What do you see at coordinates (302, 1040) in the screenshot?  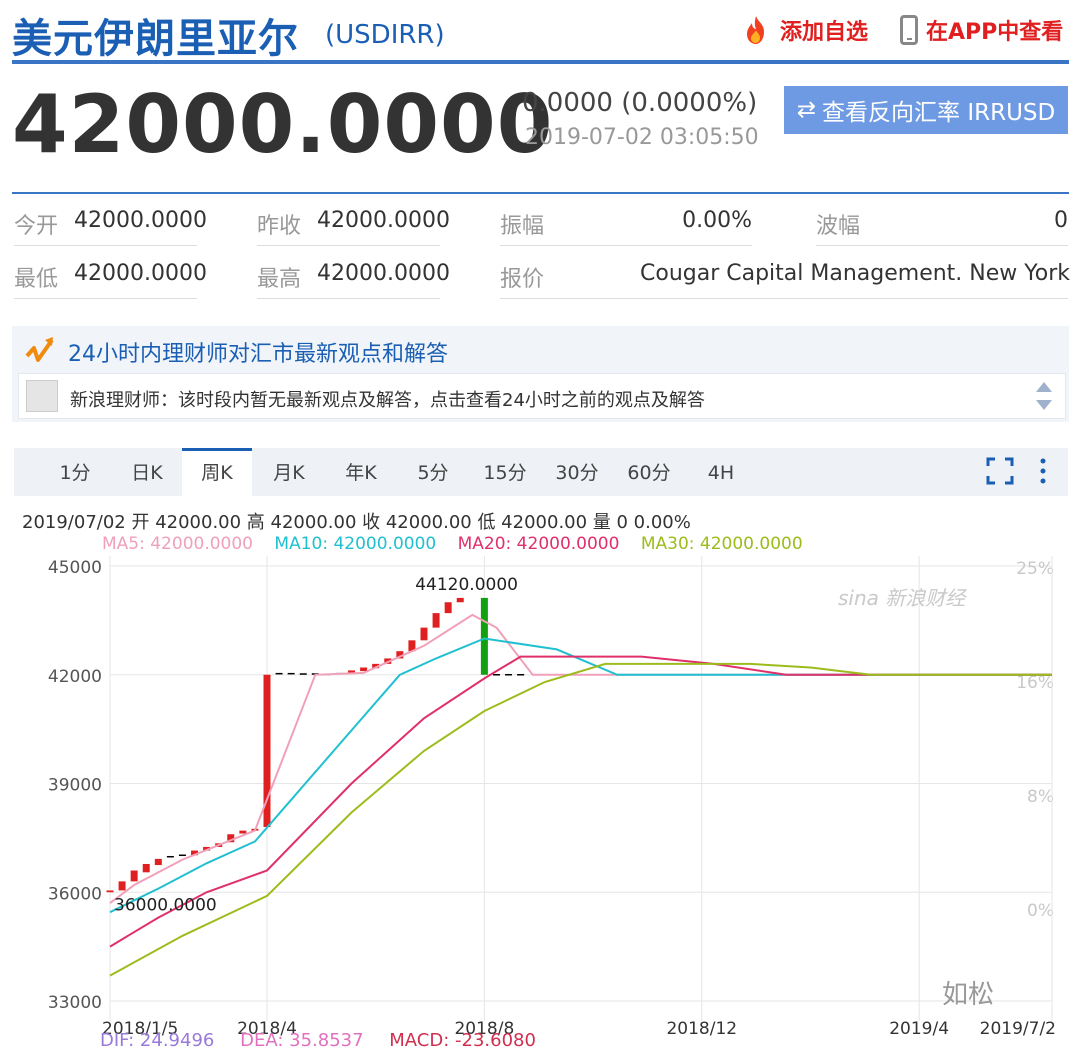 I see `macd-dea: DEA: 35.8537` at bounding box center [302, 1040].